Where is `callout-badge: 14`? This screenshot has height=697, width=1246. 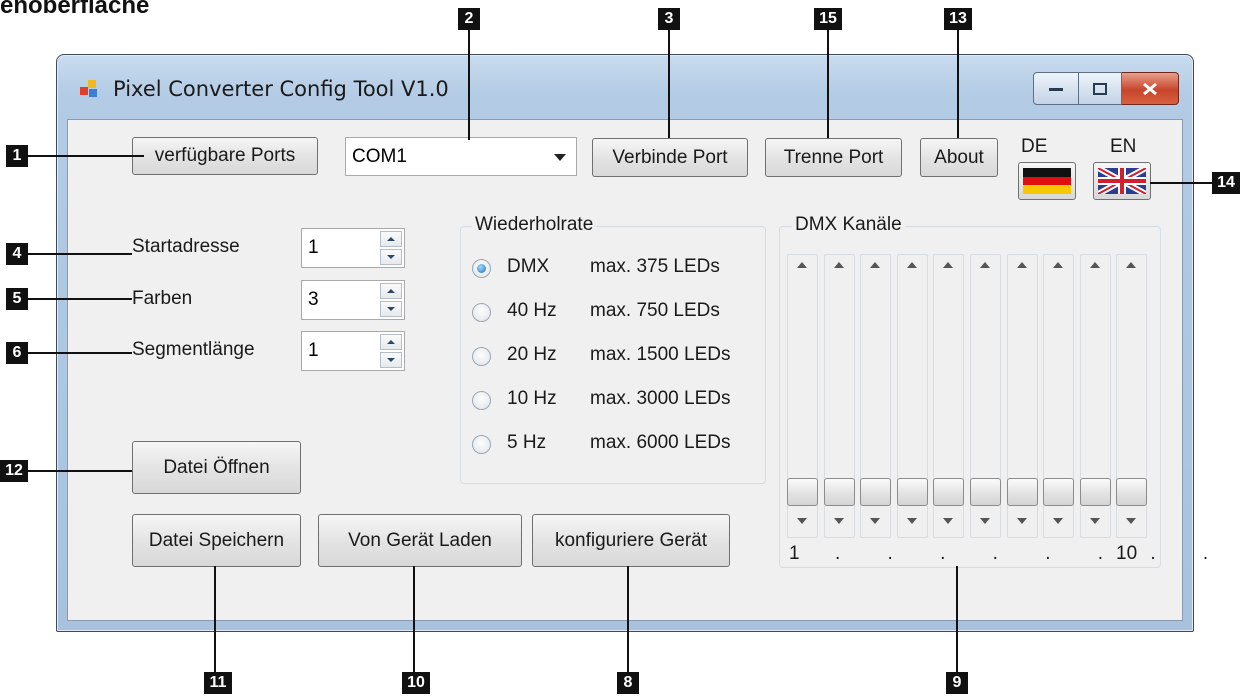
callout-badge: 14 is located at coordinates (1226, 183).